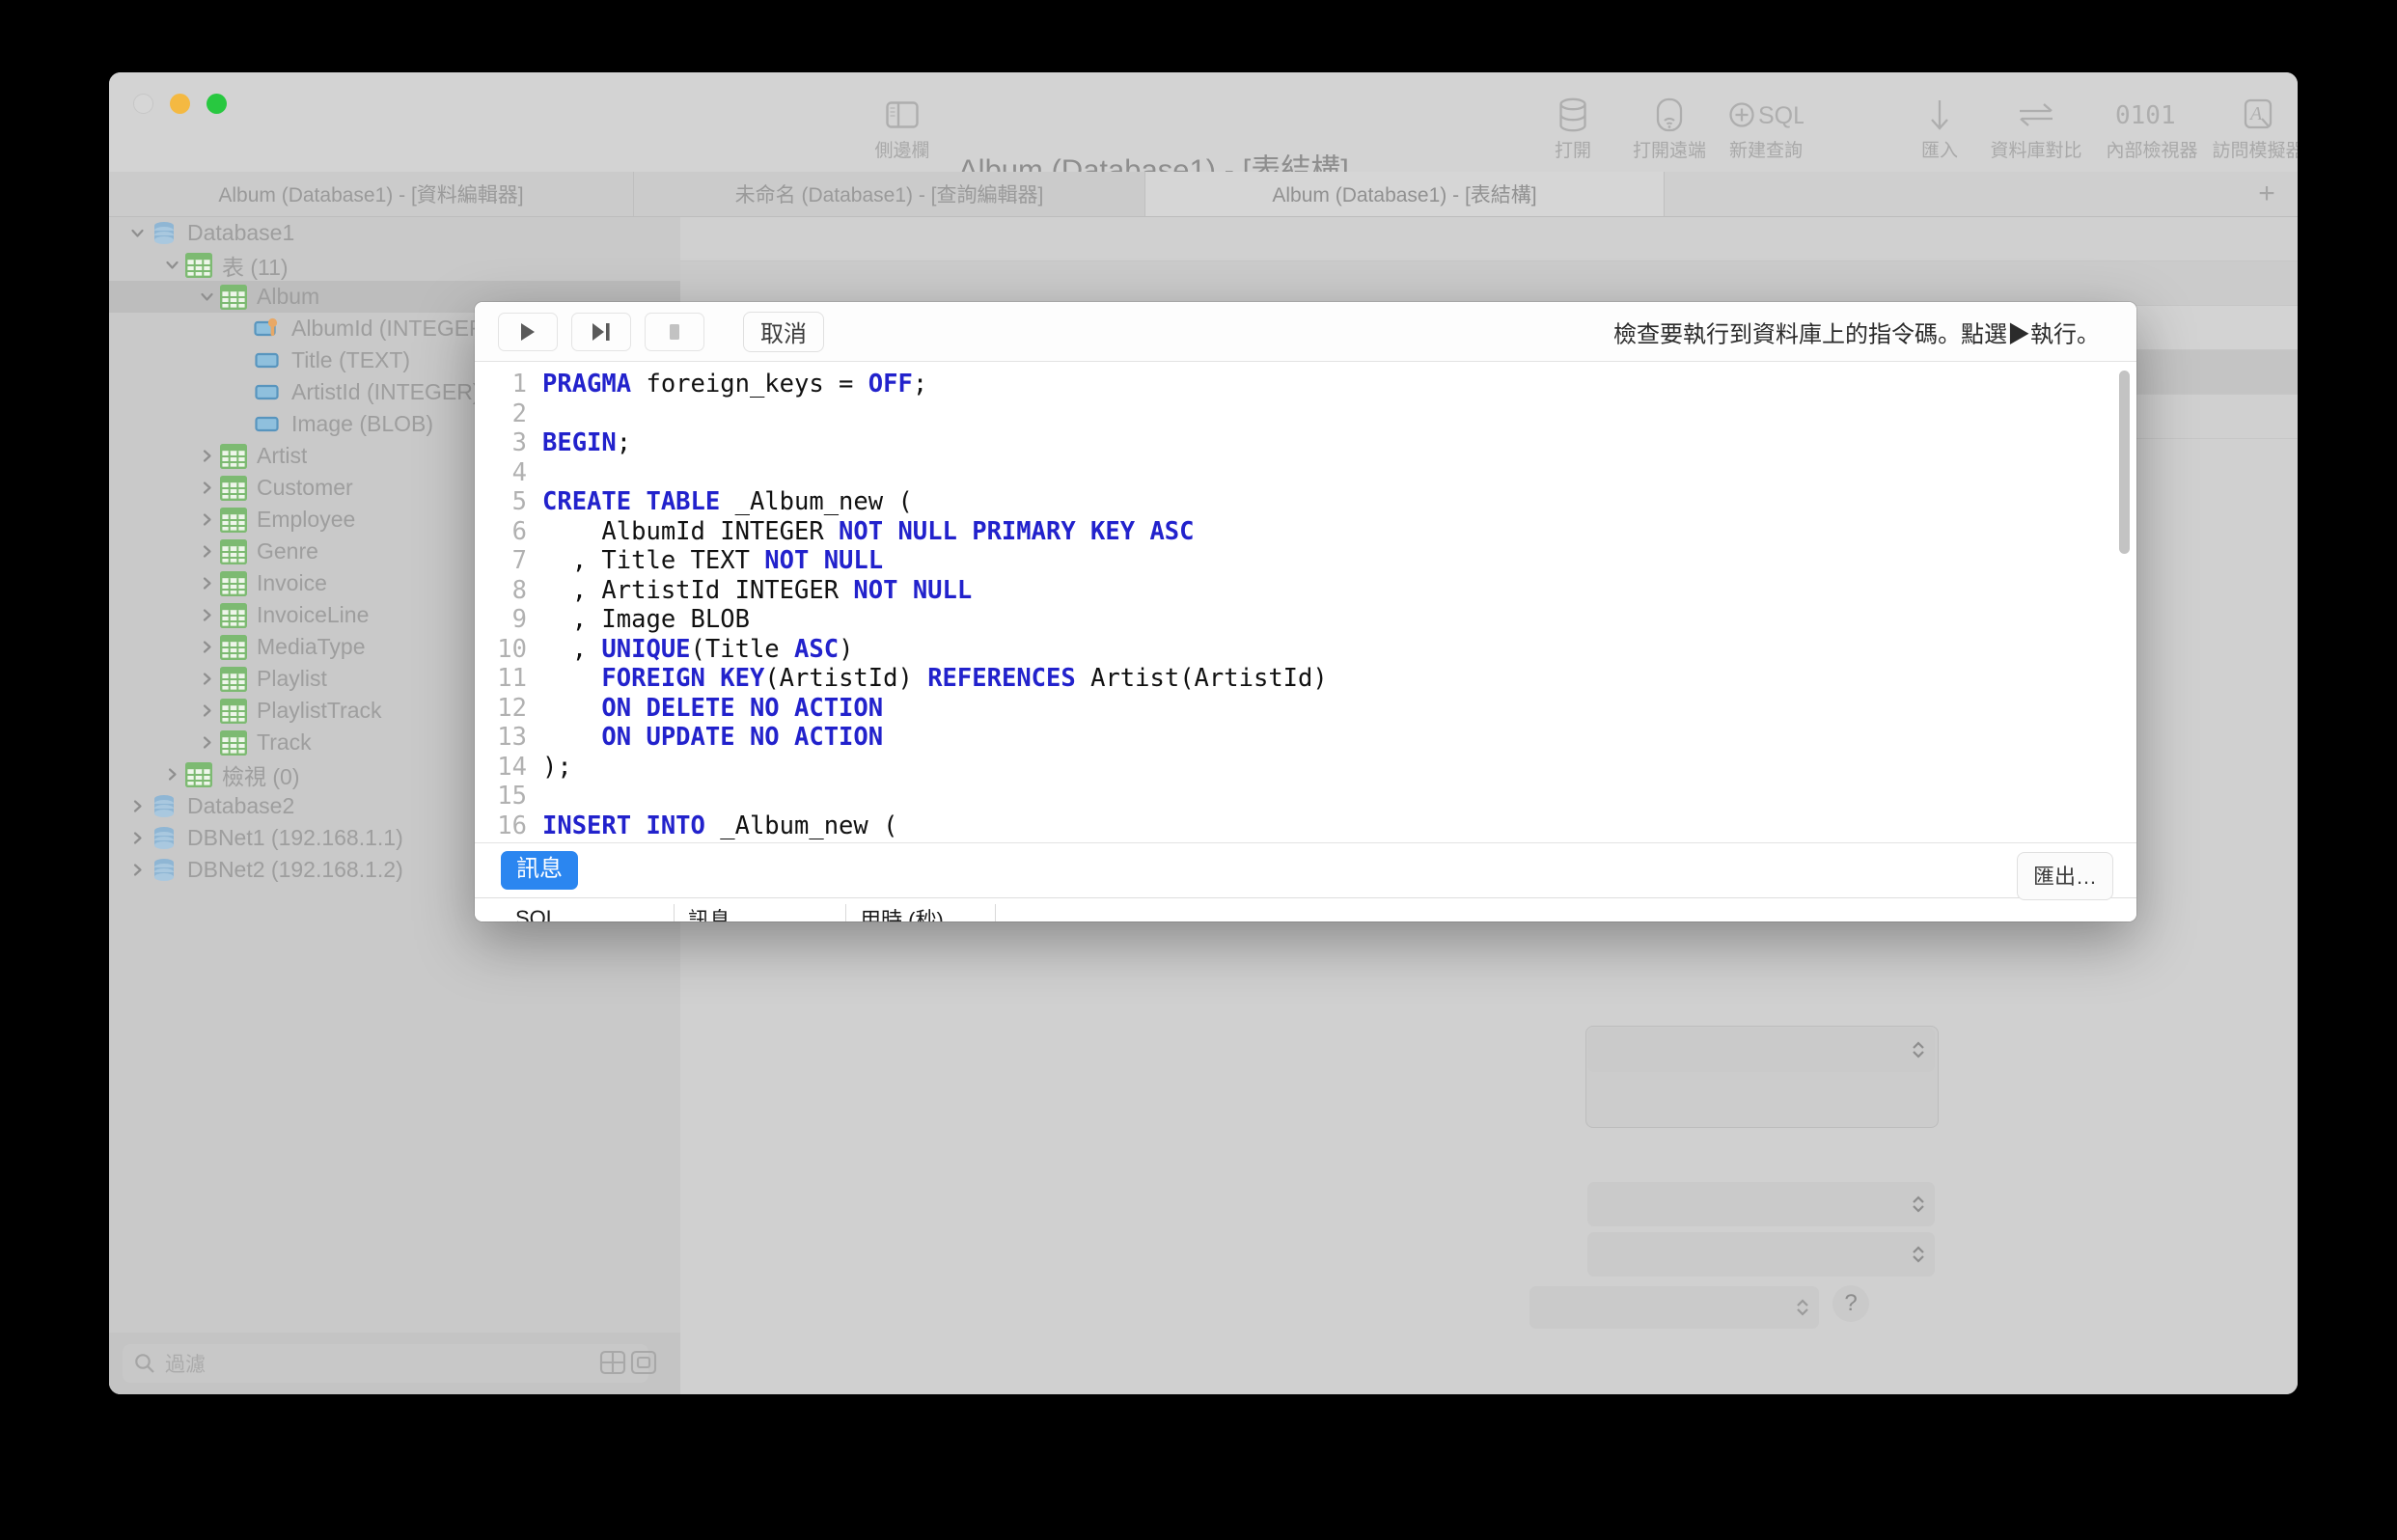 The width and height of the screenshot is (2397, 1540). I want to click on line-number: 5, so click(519, 501).